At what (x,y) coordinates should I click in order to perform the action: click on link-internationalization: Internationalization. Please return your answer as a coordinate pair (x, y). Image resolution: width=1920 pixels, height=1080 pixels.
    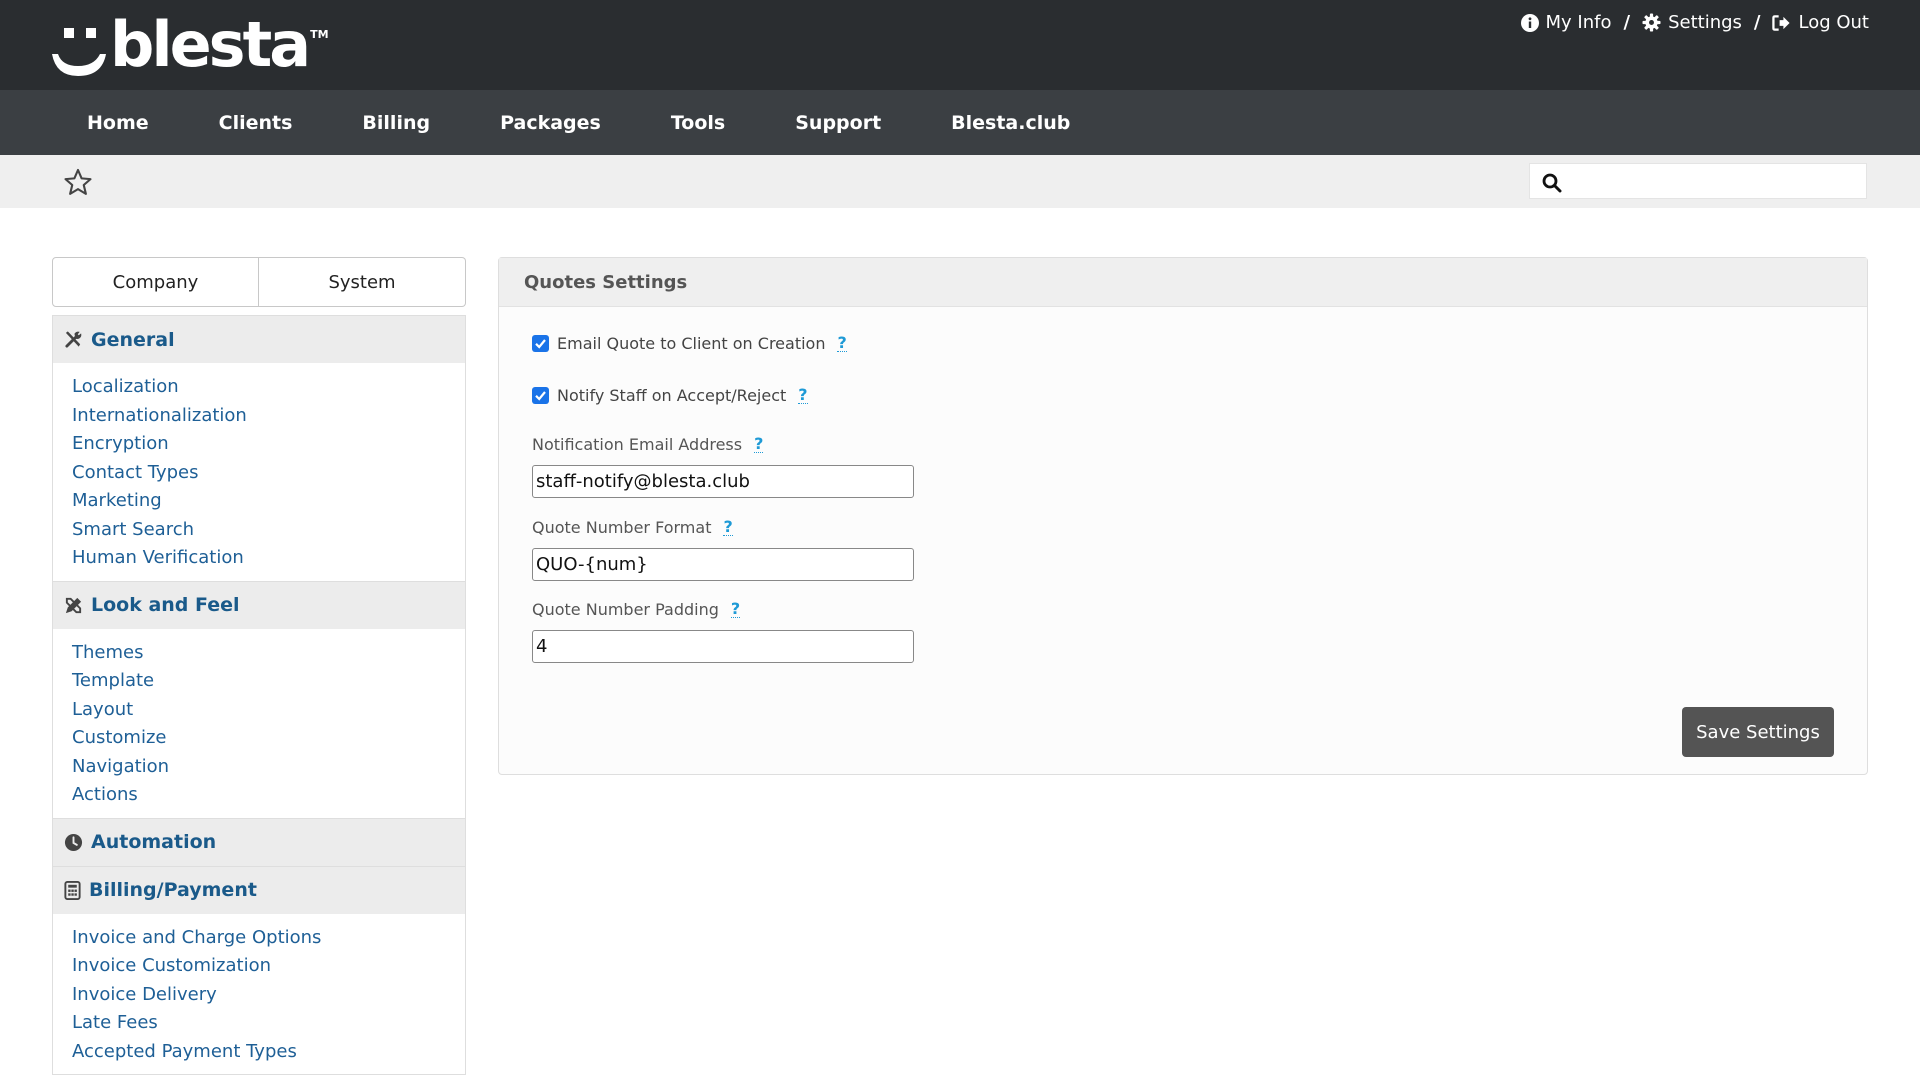
    Looking at the image, I should click on (268, 416).